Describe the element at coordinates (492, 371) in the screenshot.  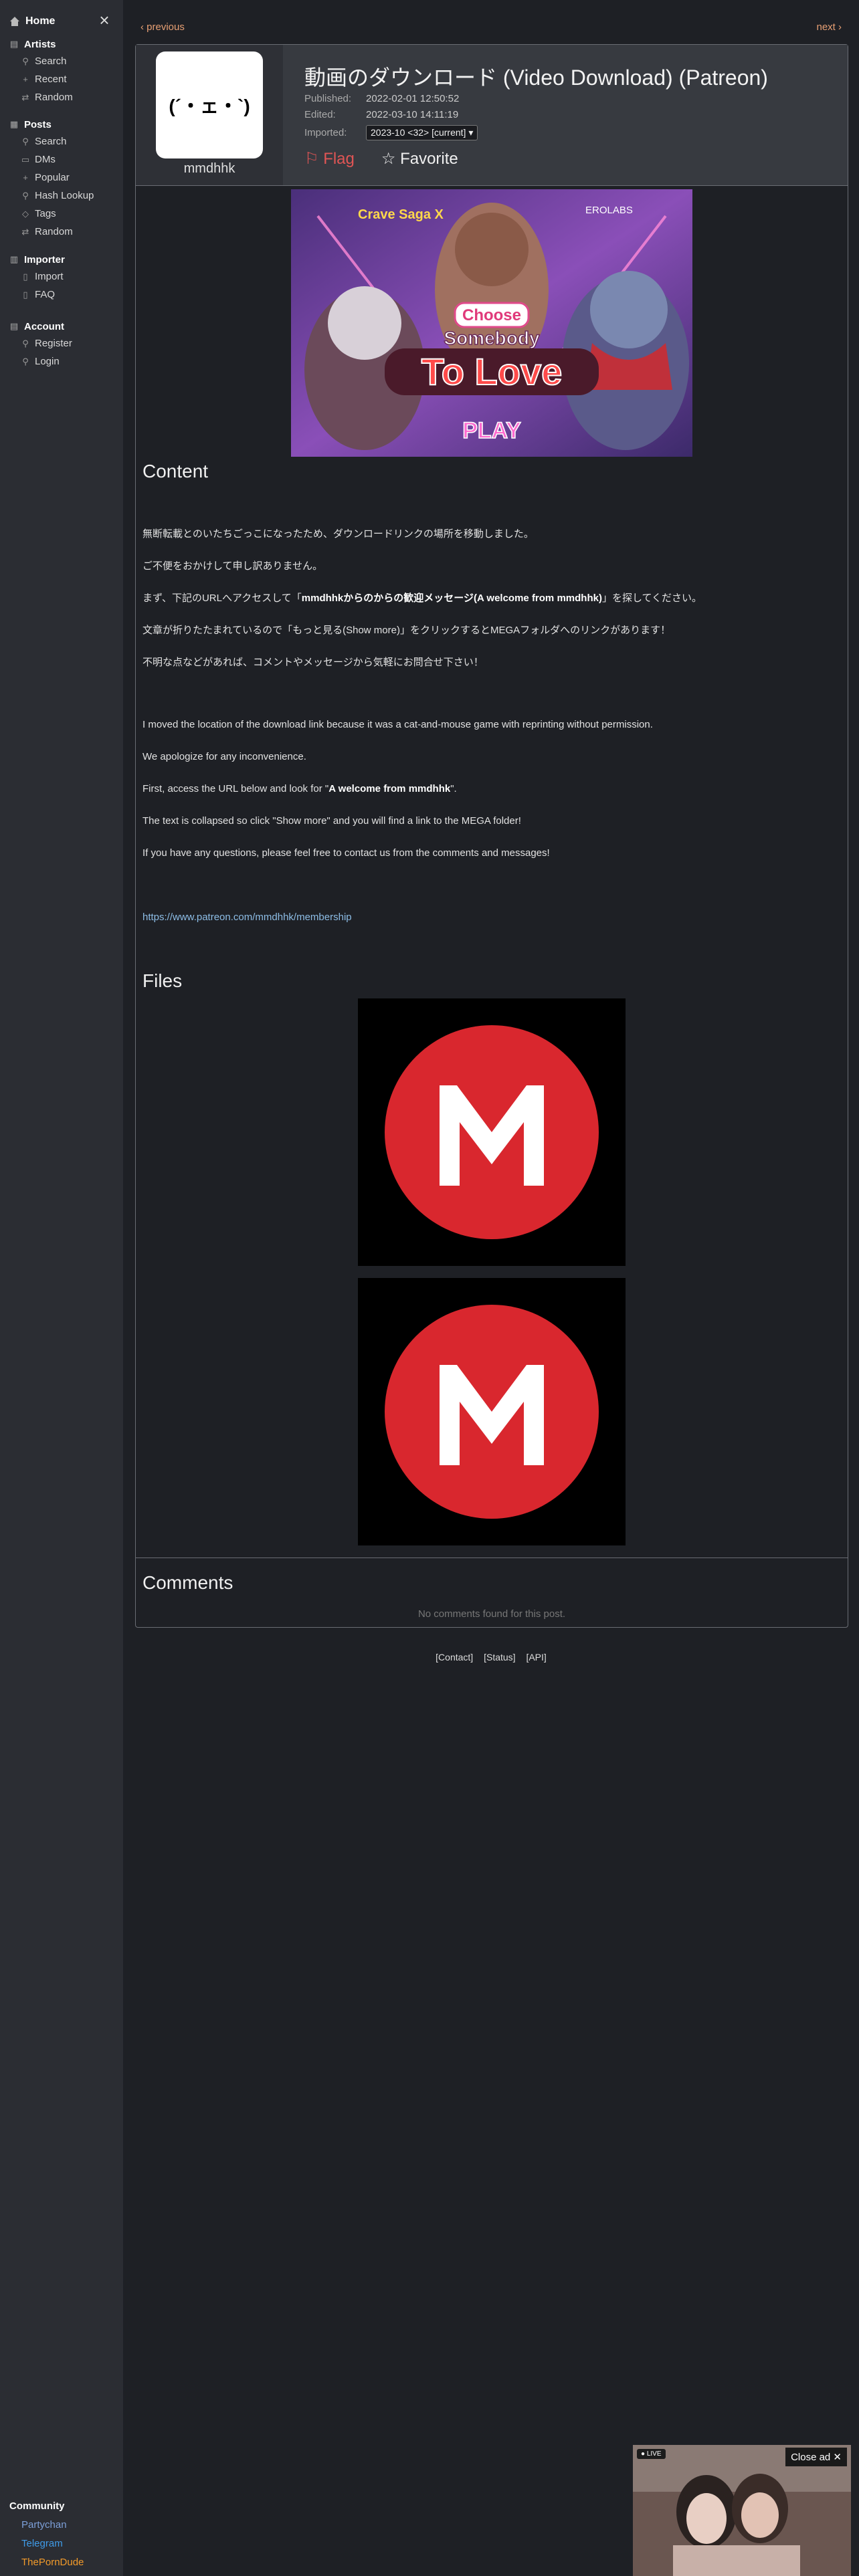
I see `banner-line3: To Love` at that location.